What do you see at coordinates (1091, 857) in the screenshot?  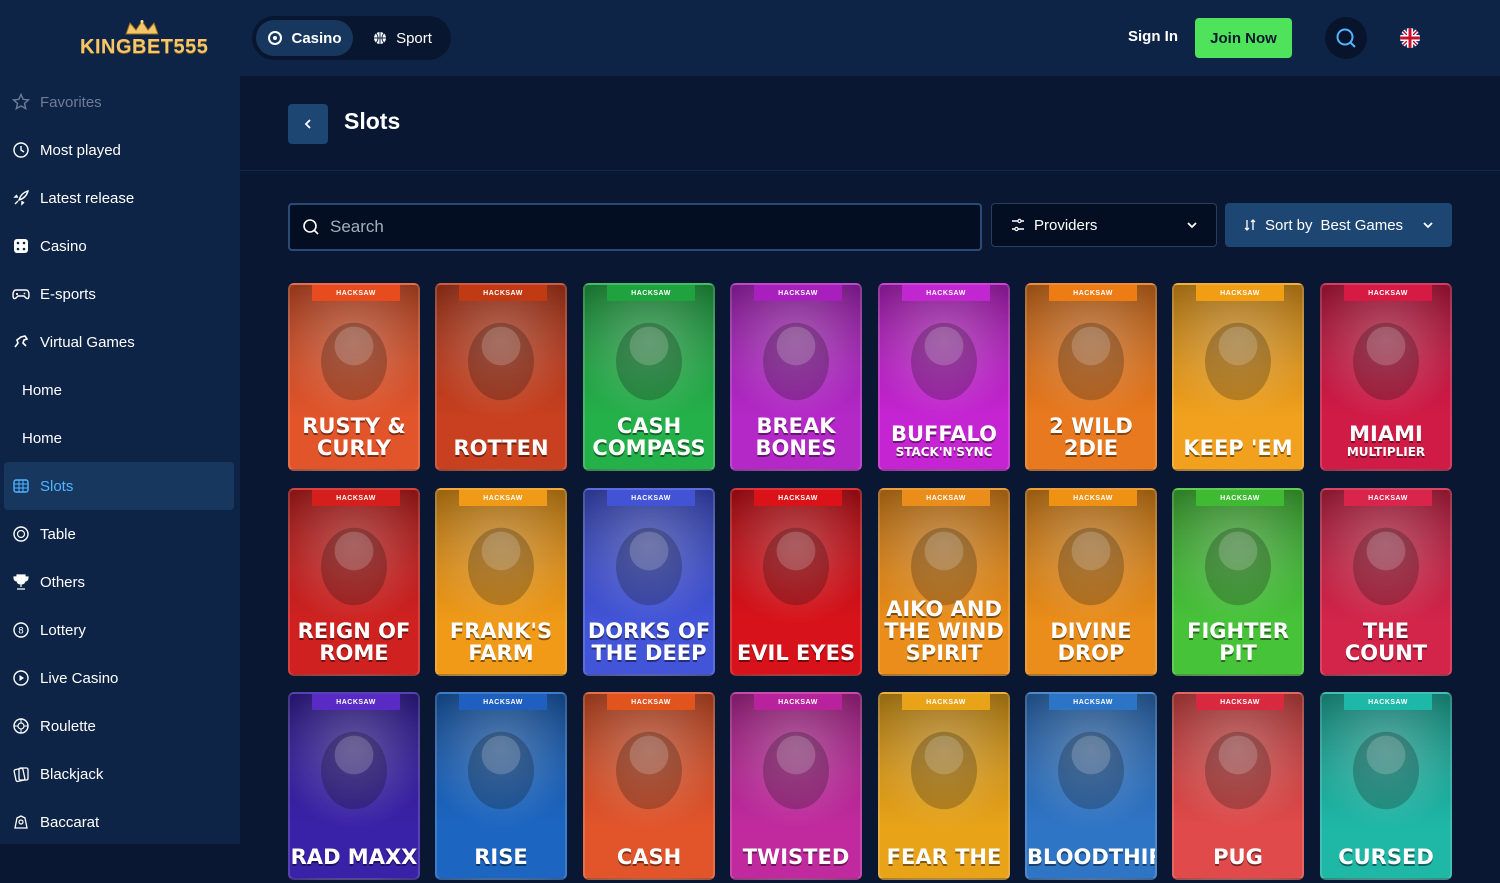 I see `game-title-text: BLOODTHIRST` at bounding box center [1091, 857].